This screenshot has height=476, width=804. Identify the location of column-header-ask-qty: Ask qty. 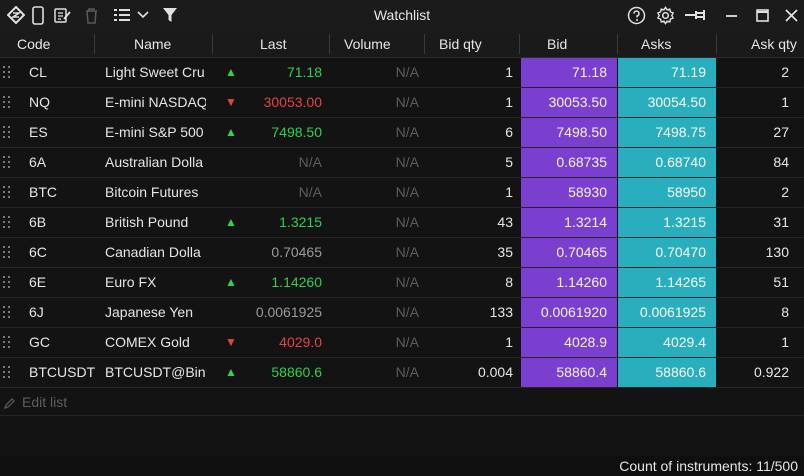
(774, 44).